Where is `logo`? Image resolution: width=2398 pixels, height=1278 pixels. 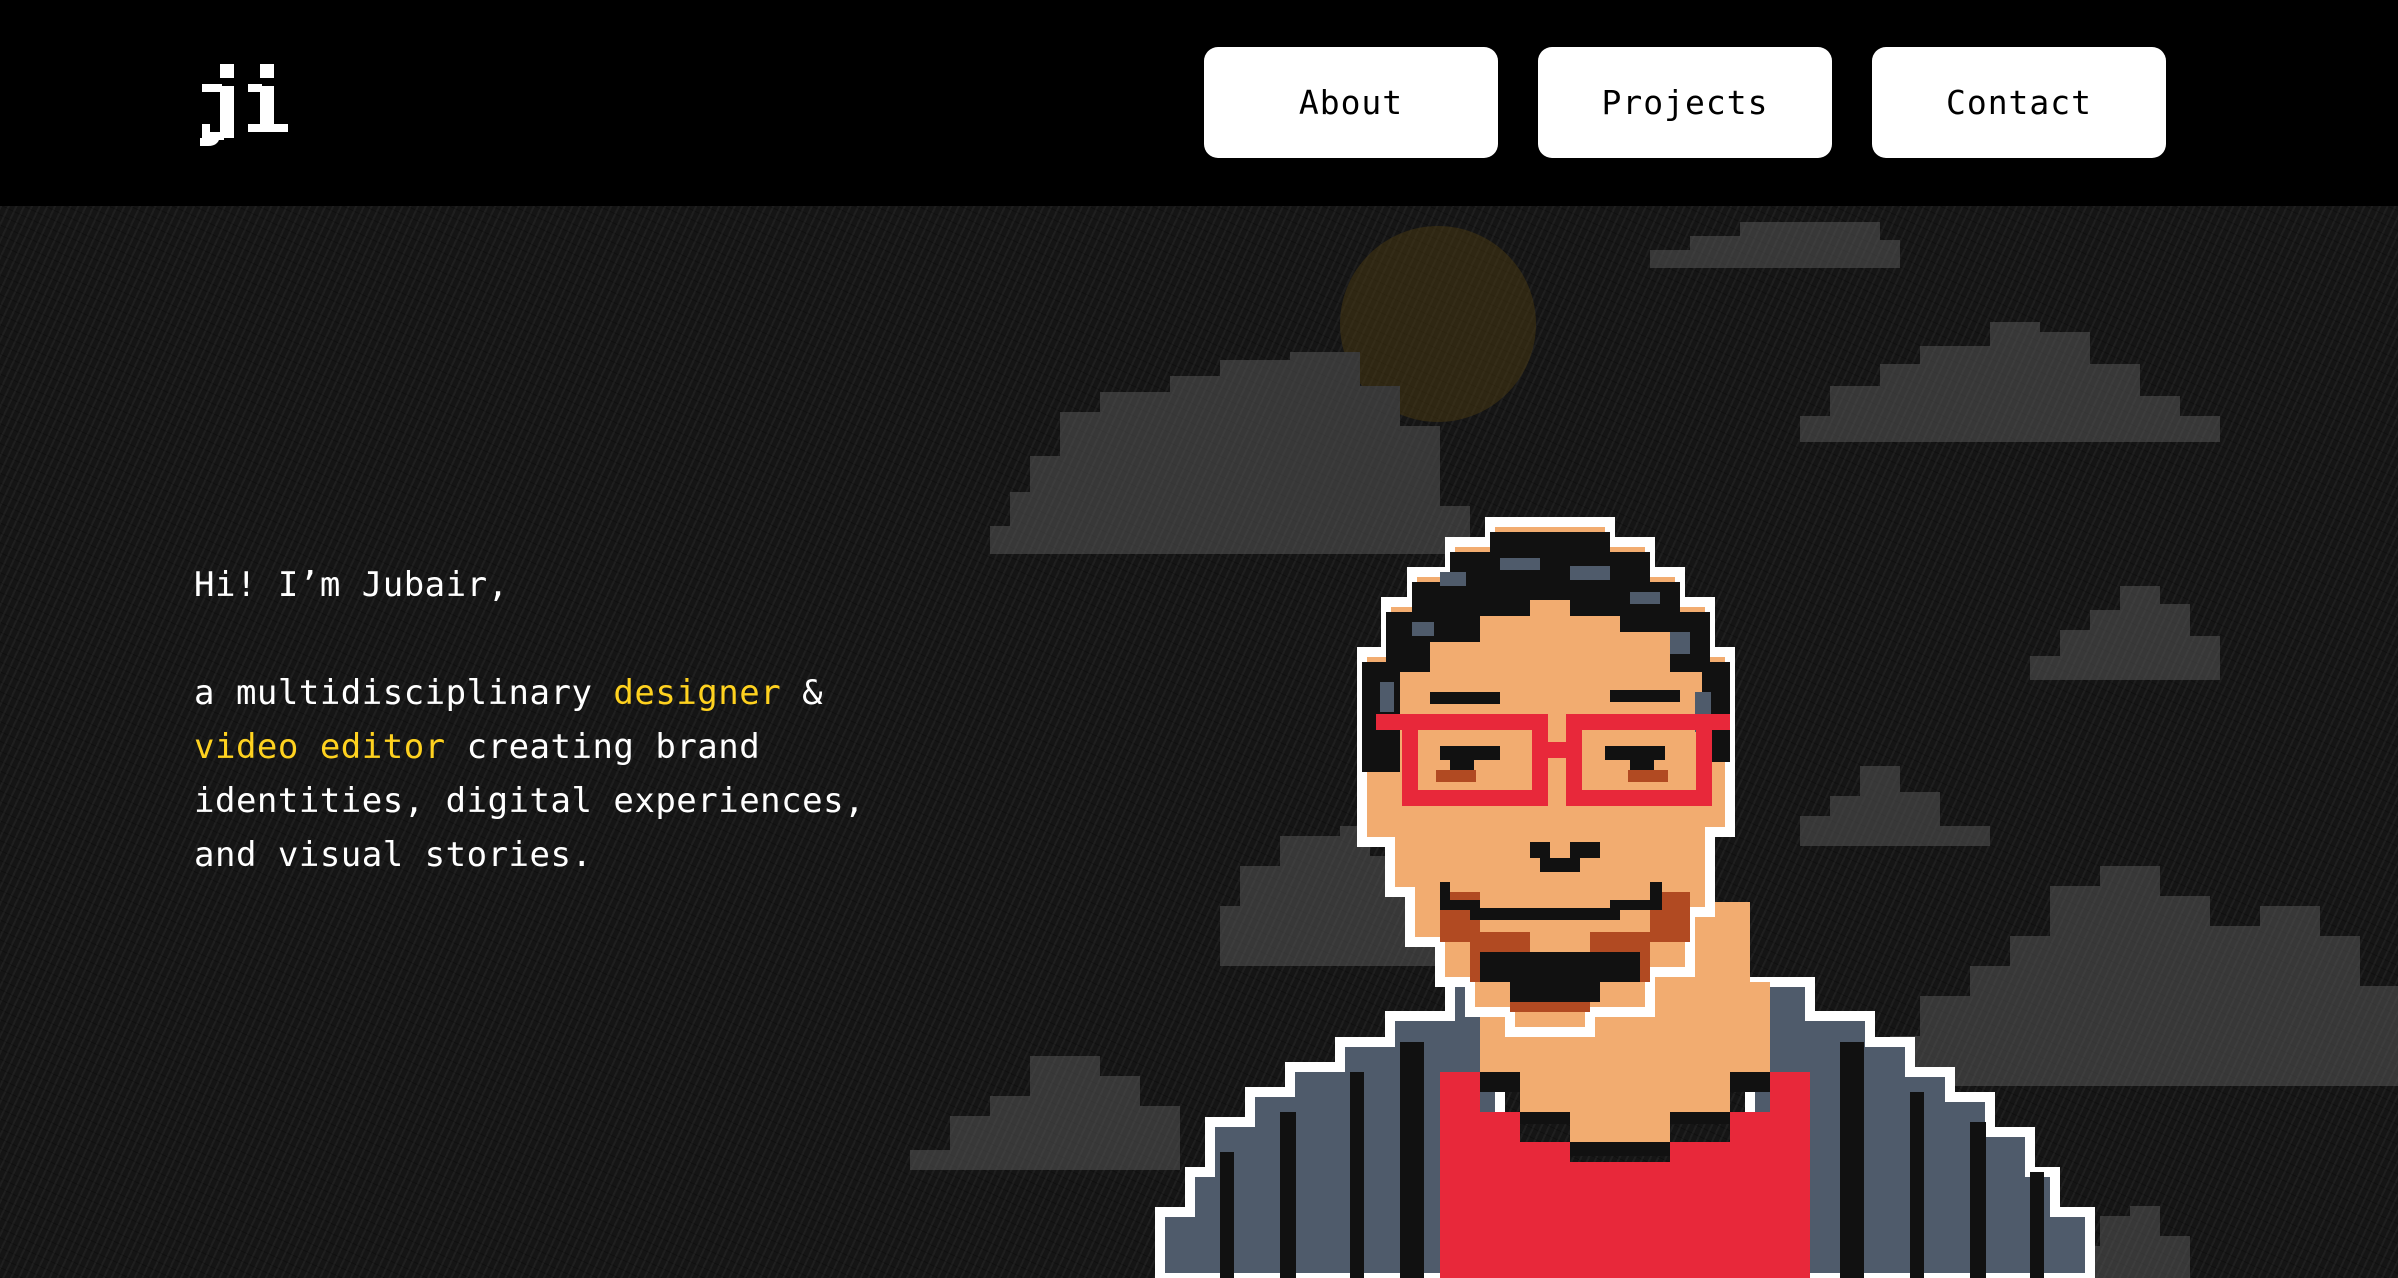
logo is located at coordinates (251, 105).